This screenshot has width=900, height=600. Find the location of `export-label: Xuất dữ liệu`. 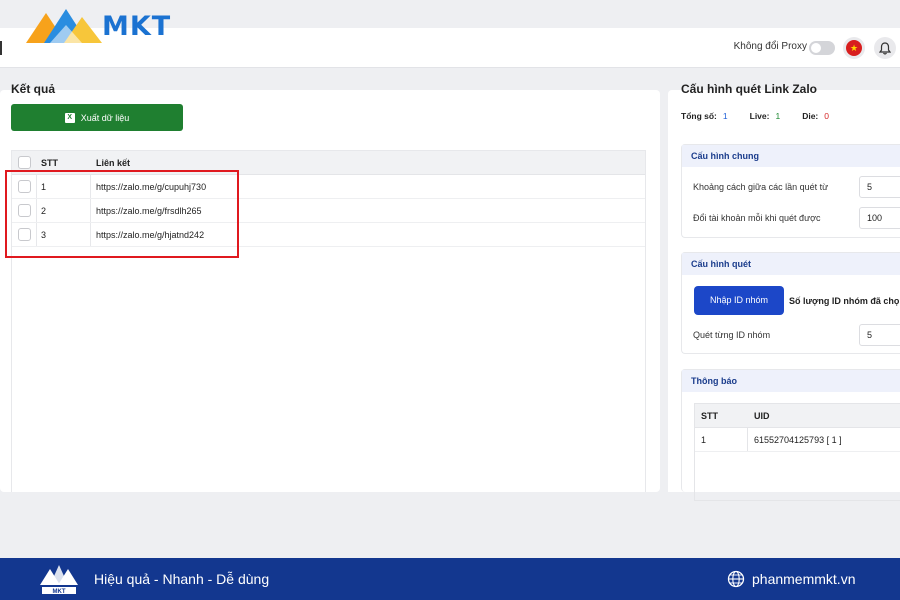

export-label: Xuất dữ liệu is located at coordinates (105, 117).